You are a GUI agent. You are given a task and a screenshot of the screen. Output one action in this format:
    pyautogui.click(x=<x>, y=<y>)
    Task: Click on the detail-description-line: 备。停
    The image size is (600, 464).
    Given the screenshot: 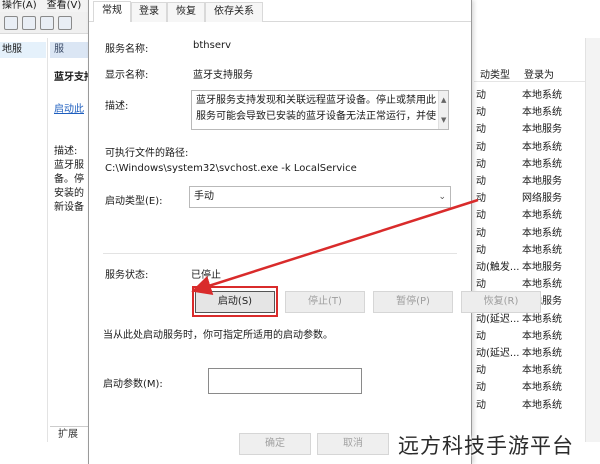 What is the action you would take?
    pyautogui.click(x=69, y=179)
    